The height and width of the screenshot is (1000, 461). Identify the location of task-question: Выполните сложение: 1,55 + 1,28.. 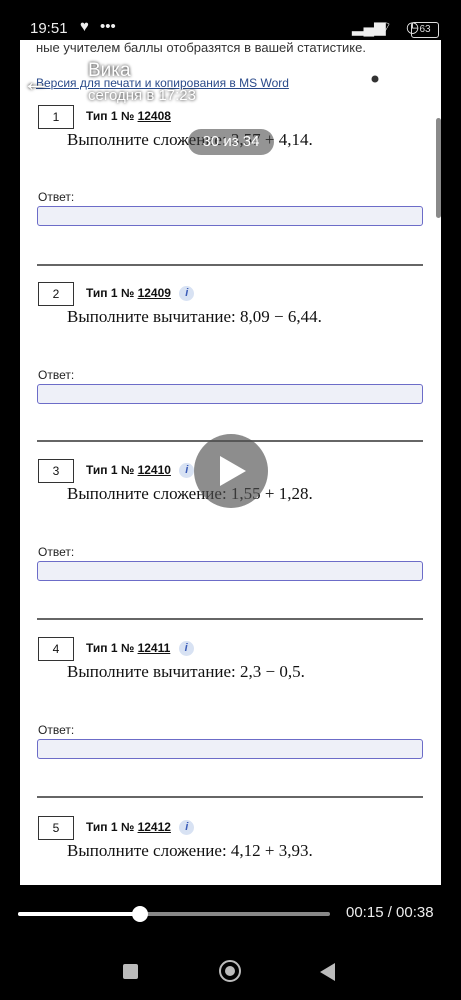
(190, 493).